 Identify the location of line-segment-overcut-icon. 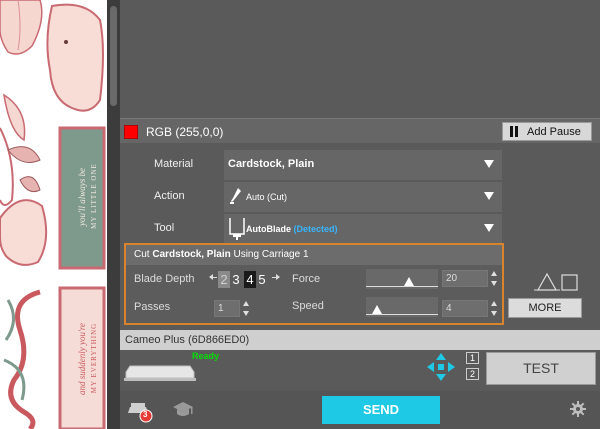
(558, 281).